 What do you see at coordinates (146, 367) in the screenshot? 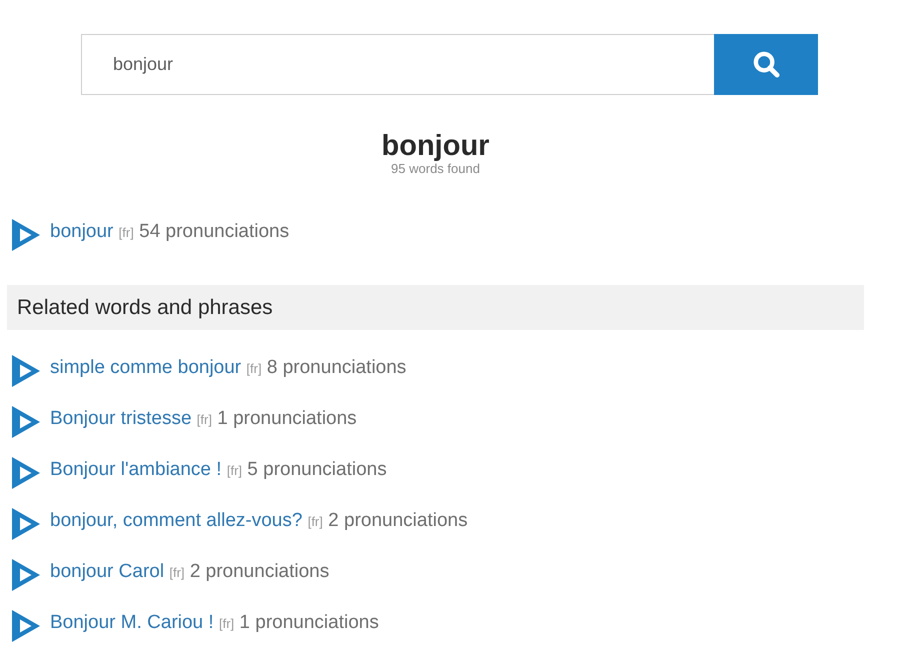
I see `word-link: simple comme bonjour` at bounding box center [146, 367].